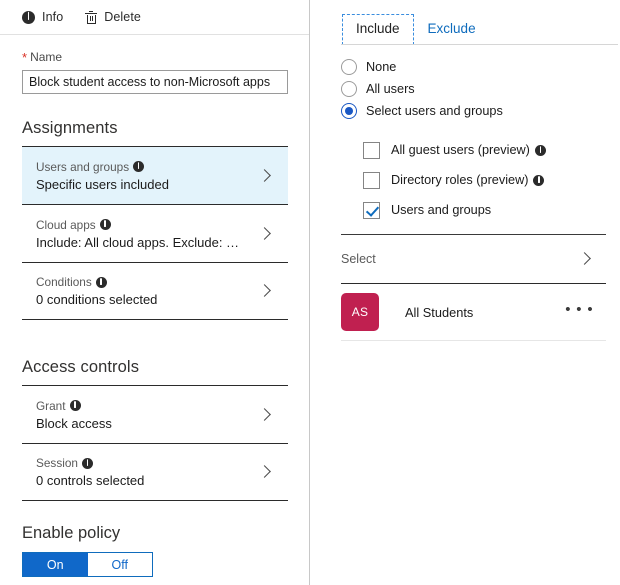 The height and width of the screenshot is (585, 620). What do you see at coordinates (378, 29) in the screenshot?
I see `tab-include: Include` at bounding box center [378, 29].